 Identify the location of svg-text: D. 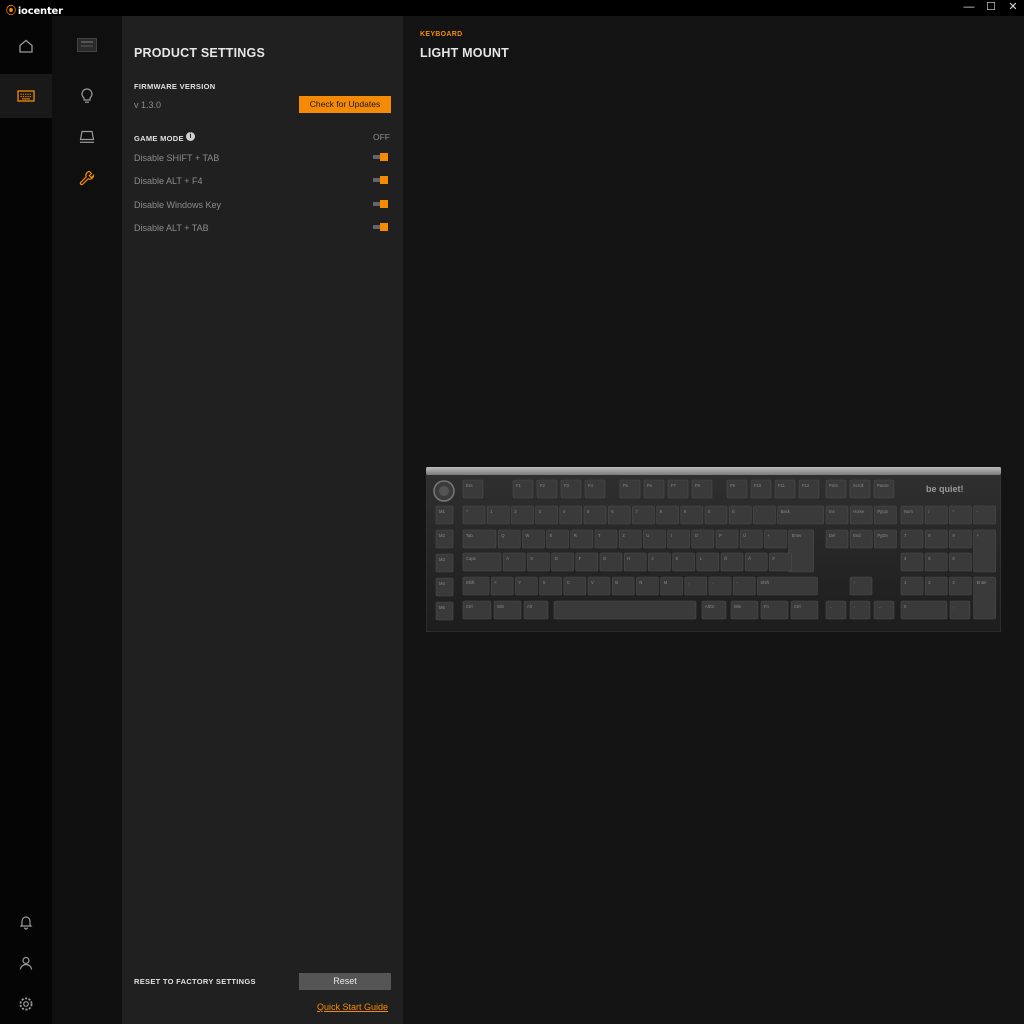
(556, 558).